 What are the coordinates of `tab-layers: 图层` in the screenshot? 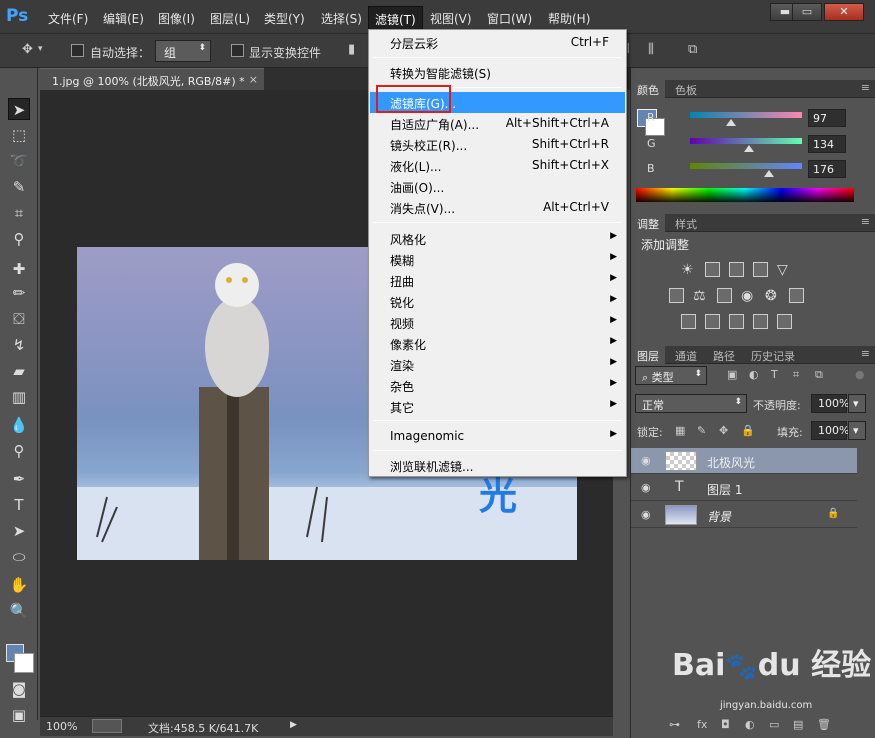 It's located at (648, 355).